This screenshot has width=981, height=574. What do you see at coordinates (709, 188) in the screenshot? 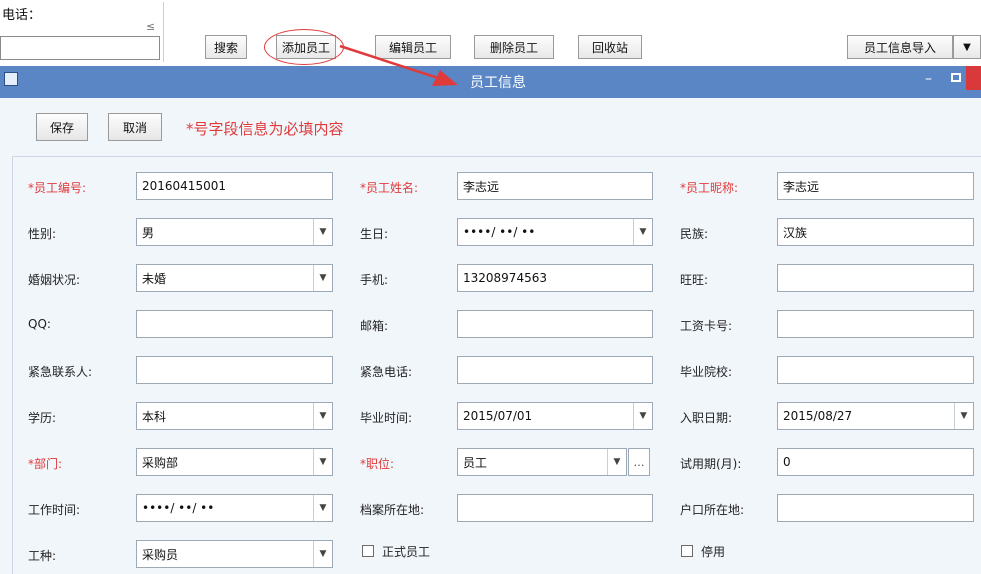
I see `emp-nick-label: *员工昵称:` at bounding box center [709, 188].